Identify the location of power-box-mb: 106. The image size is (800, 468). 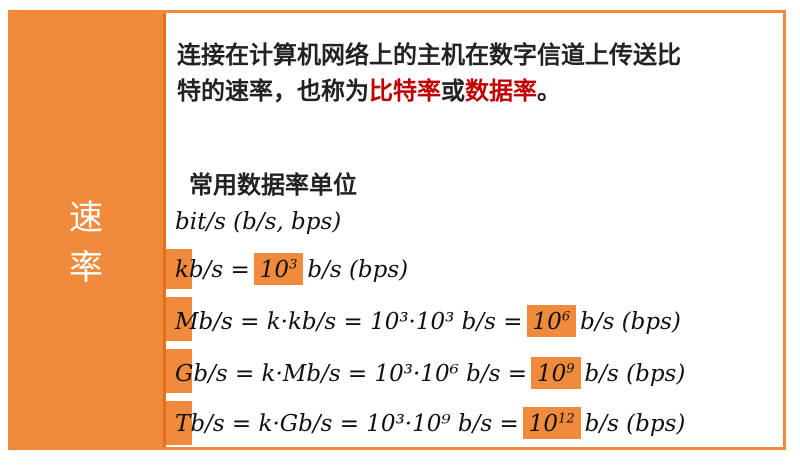
(551, 321).